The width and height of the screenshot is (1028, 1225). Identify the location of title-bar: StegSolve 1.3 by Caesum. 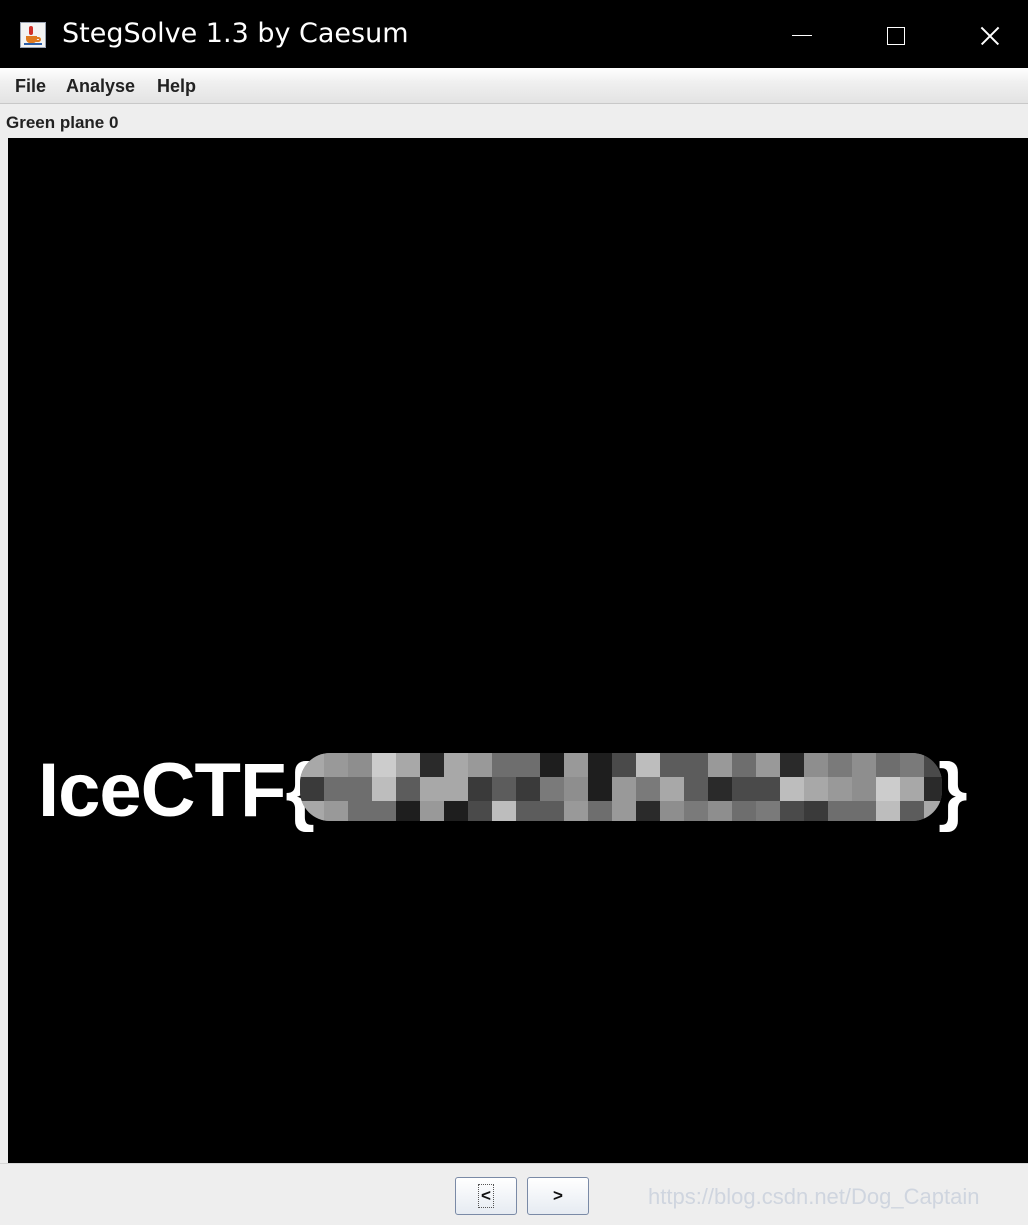
(514, 34).